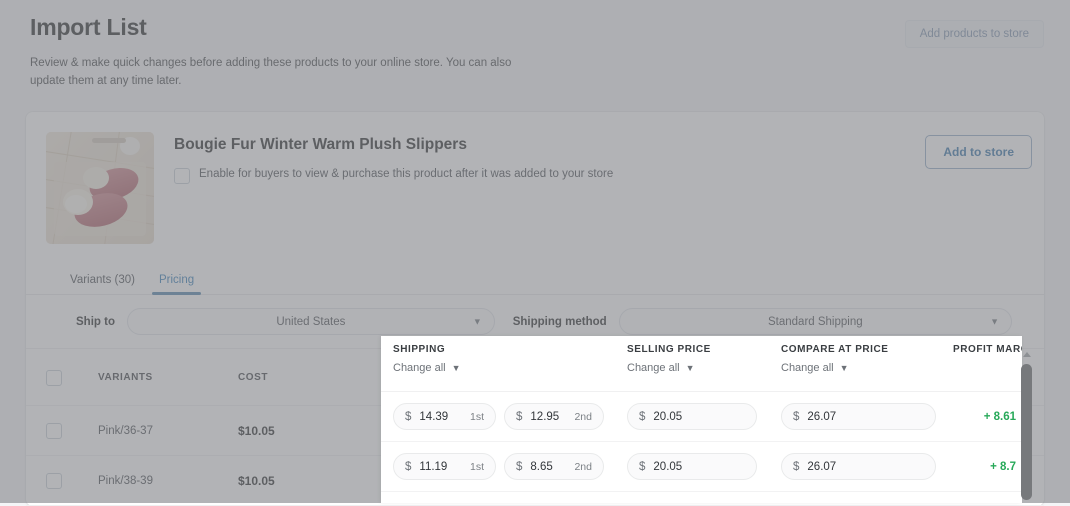 This screenshot has width=1070, height=506. What do you see at coordinates (981, 417) in the screenshot?
I see `cell-profit-margin: + 8.61` at bounding box center [981, 417].